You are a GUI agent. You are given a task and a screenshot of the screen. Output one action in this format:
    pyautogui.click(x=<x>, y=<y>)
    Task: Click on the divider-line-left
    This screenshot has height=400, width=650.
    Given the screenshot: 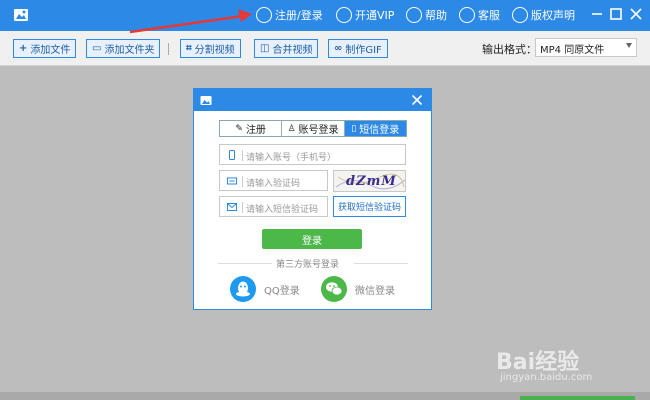 What is the action you would take?
    pyautogui.click(x=245, y=263)
    